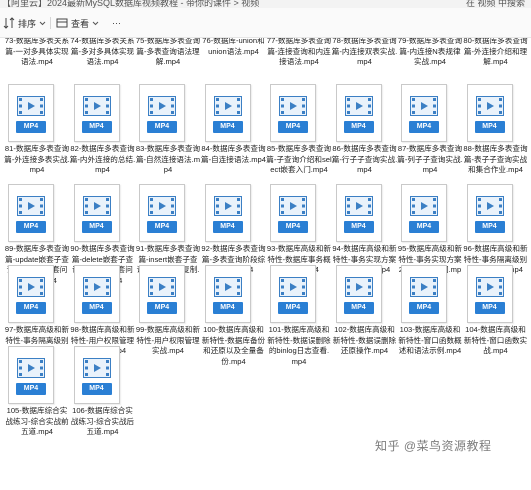 The image size is (531, 490). Describe the element at coordinates (495, 4) in the screenshot. I see `search-field-placeholder: 在 视频 中搜索` at that location.